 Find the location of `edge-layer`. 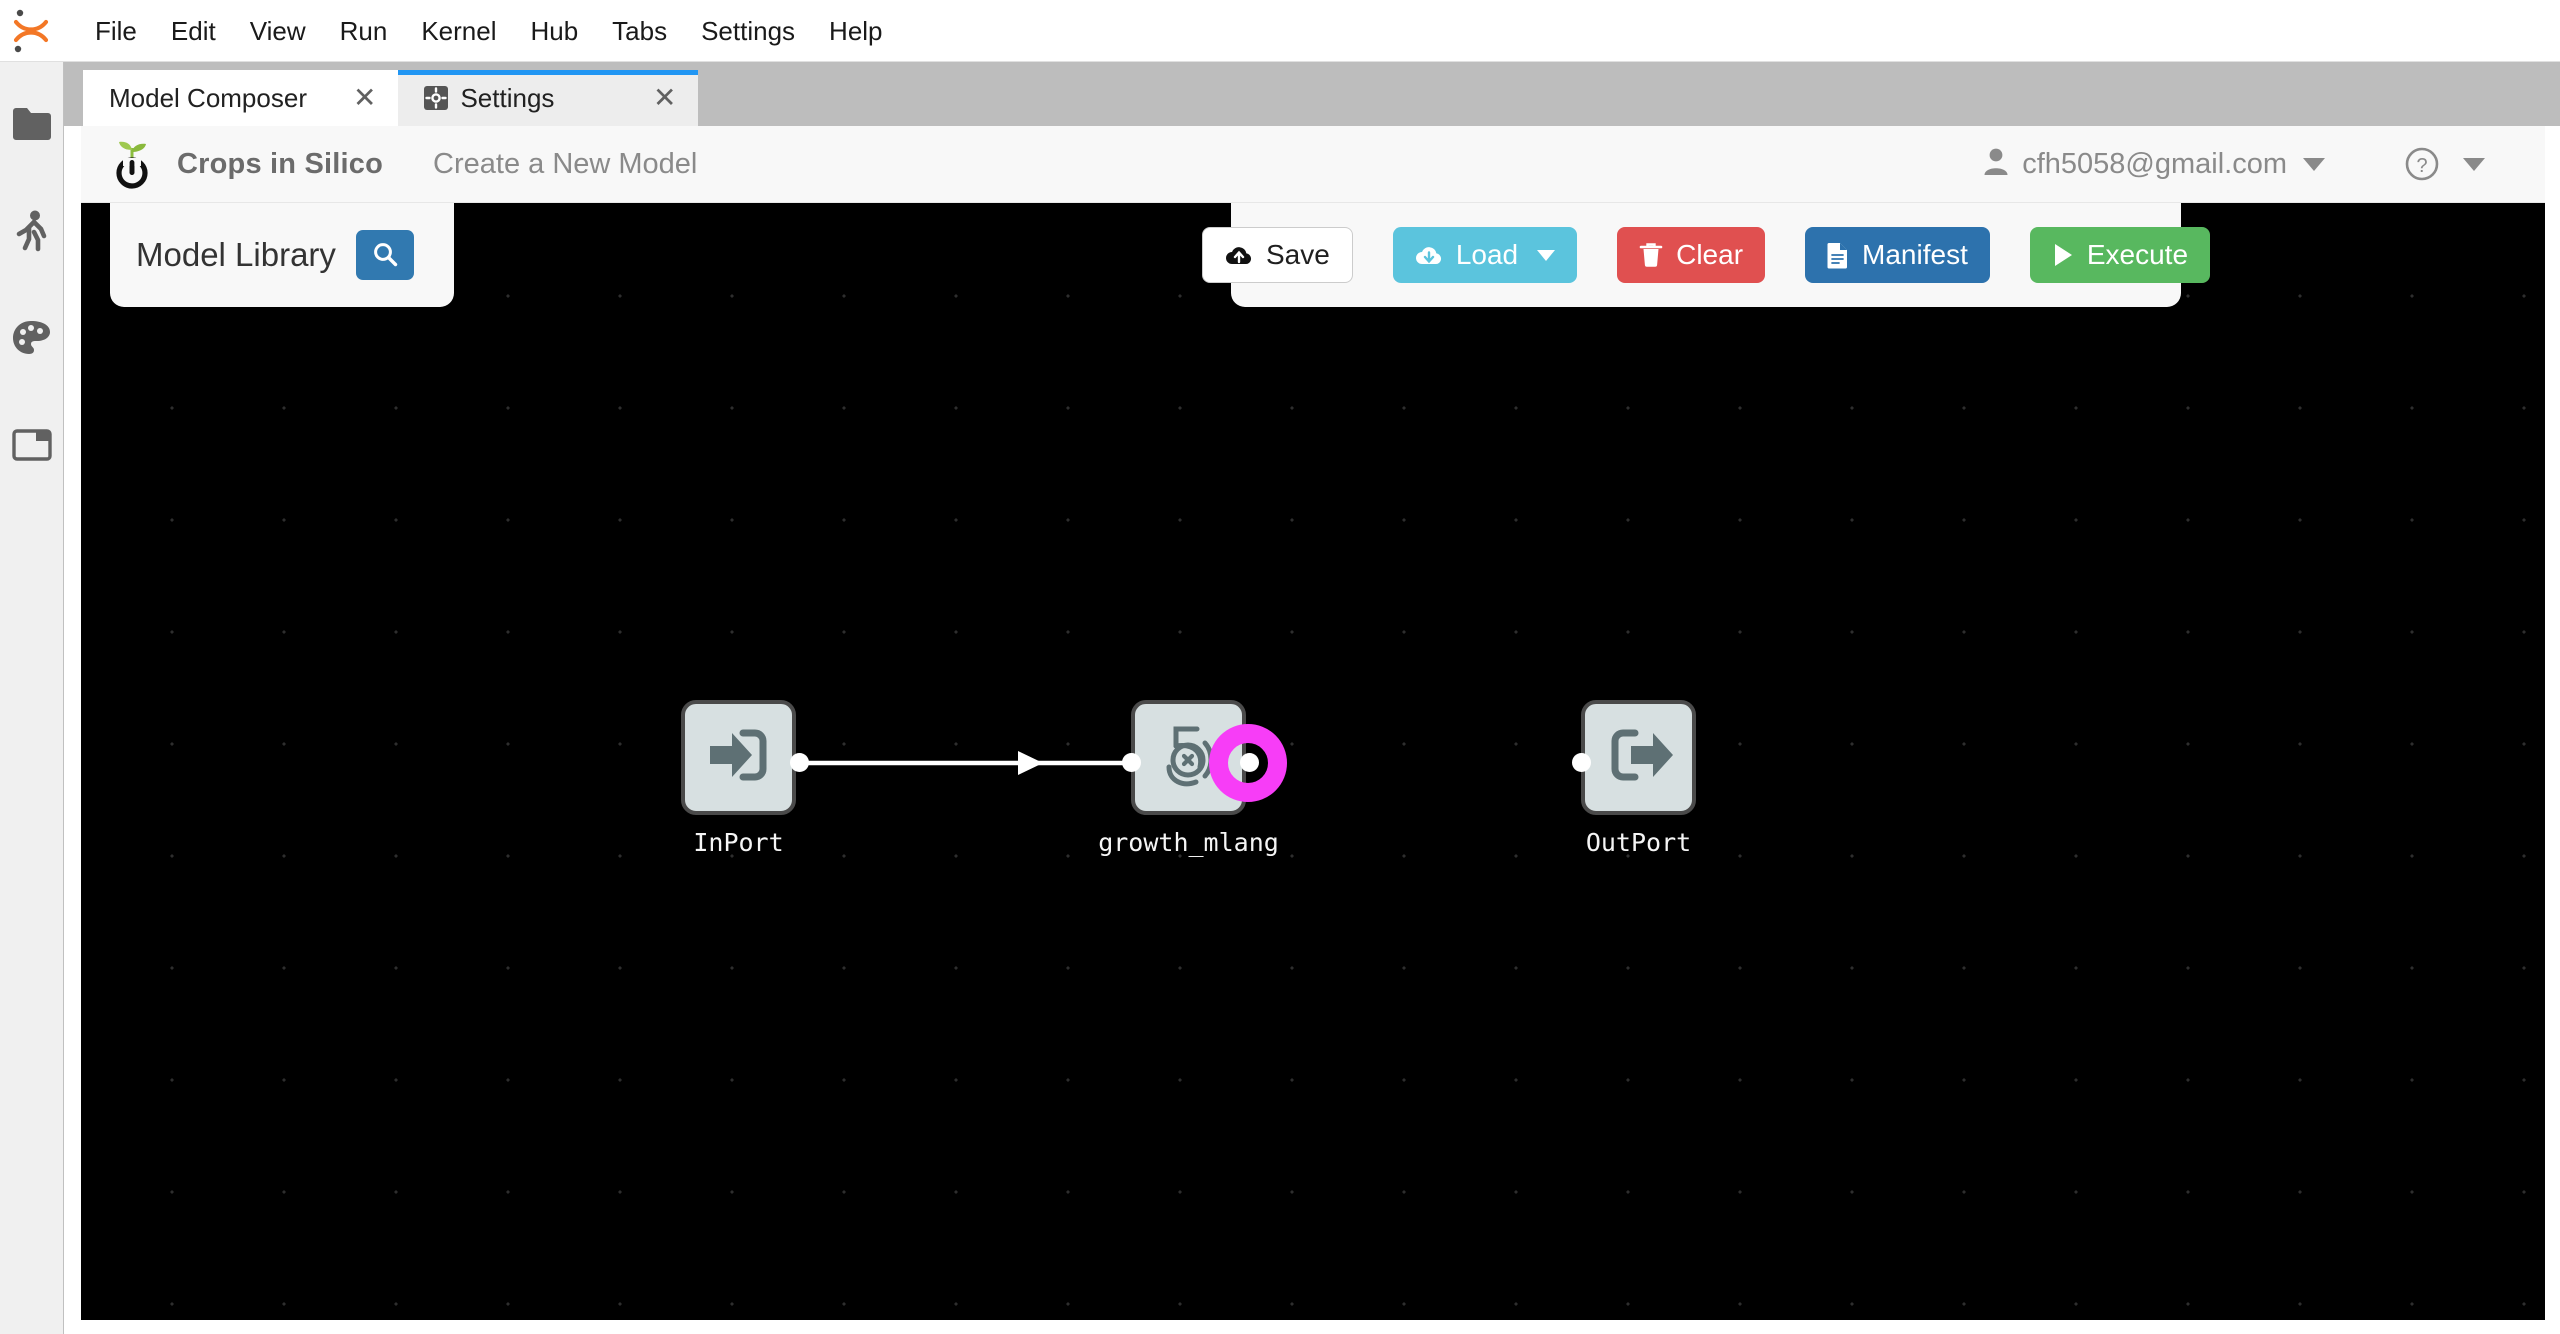

edge-layer is located at coordinates (1026, 763).